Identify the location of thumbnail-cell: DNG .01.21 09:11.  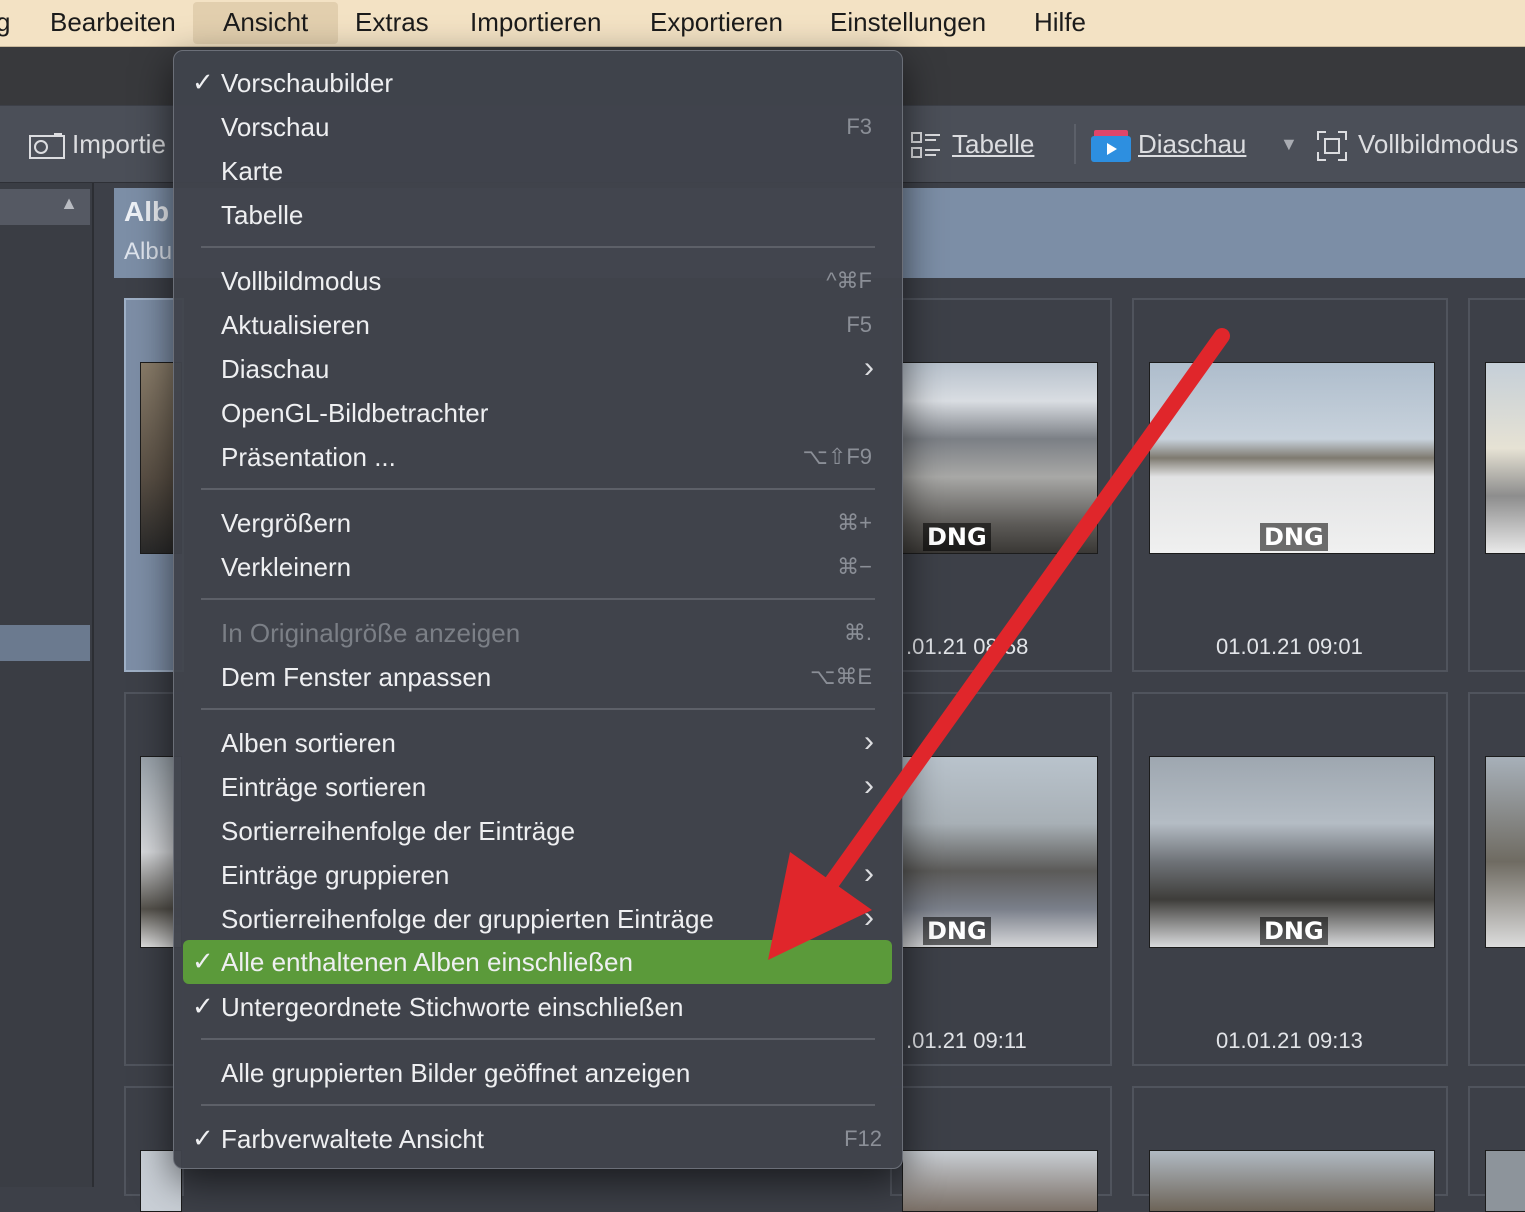
(1001, 879).